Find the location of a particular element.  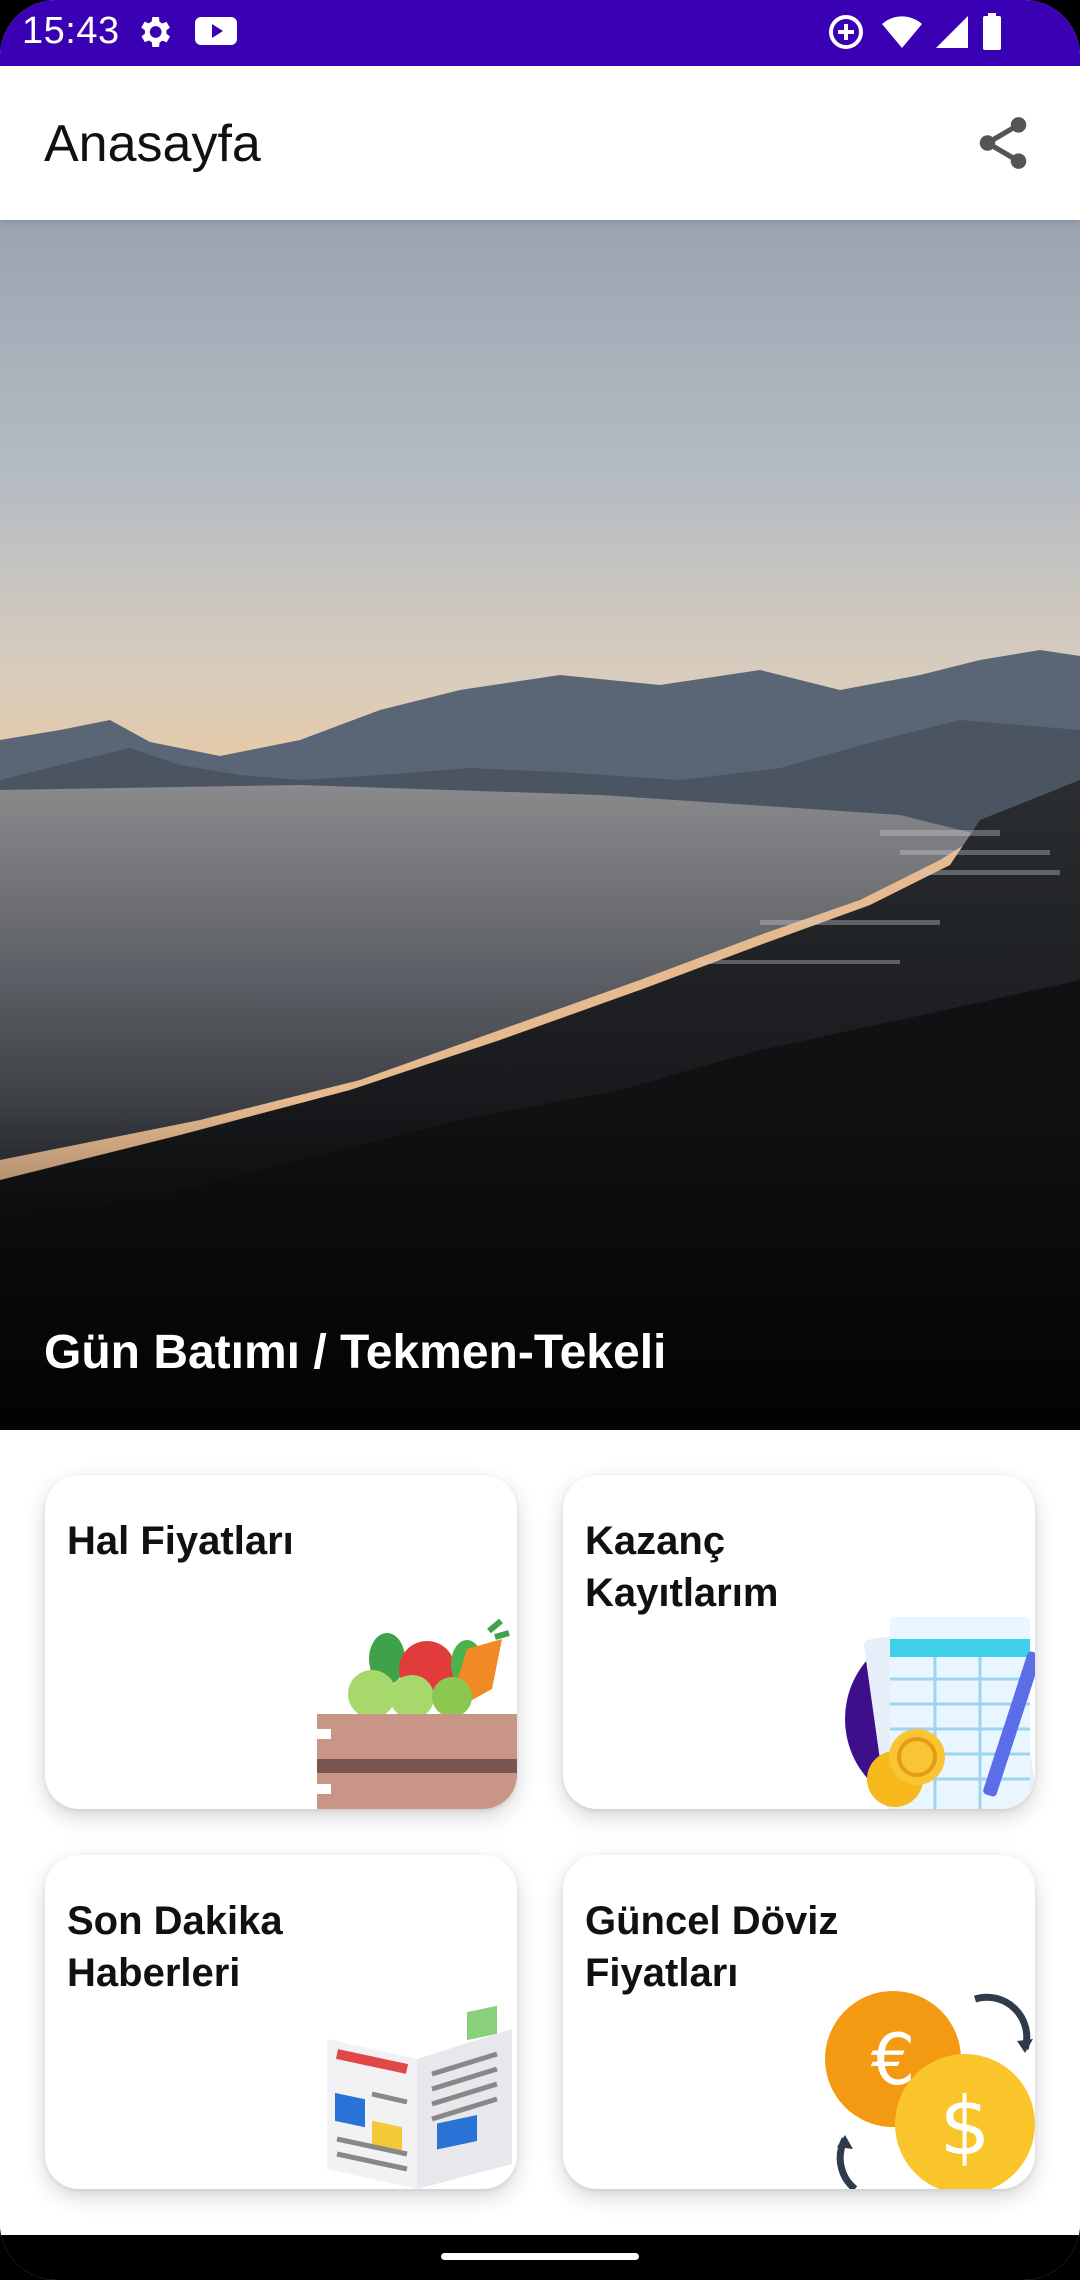

card-label: Son Dakika Haberleri is located at coordinates (175, 1947).